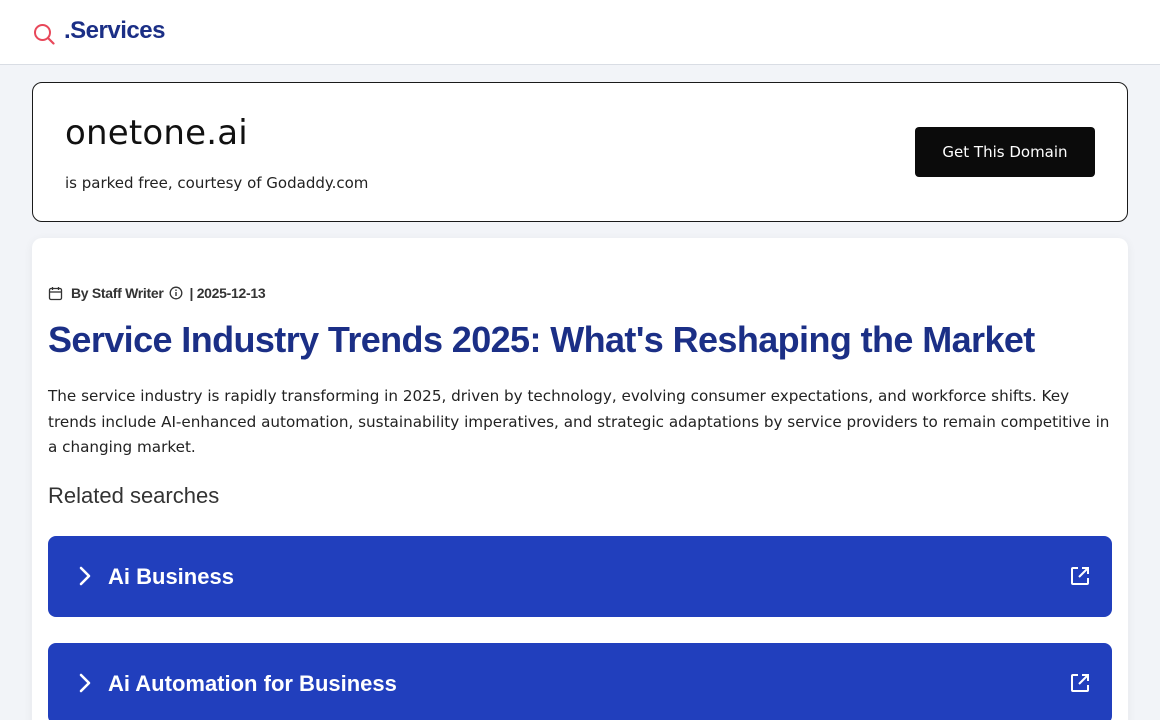 Image resolution: width=1160 pixels, height=720 pixels. I want to click on get-domain-button: Get This Domain, so click(1005, 152).